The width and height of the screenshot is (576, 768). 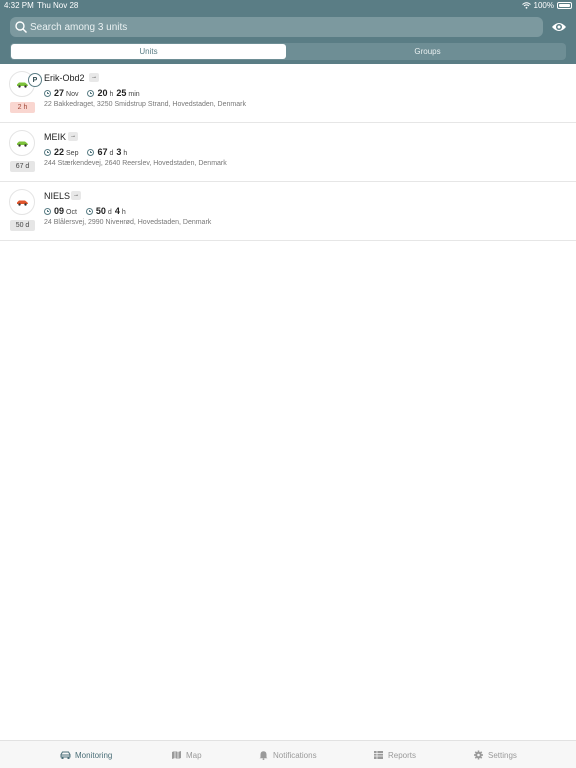 I want to click on tab-monitoring-label: Monitoring, so click(x=94, y=755).